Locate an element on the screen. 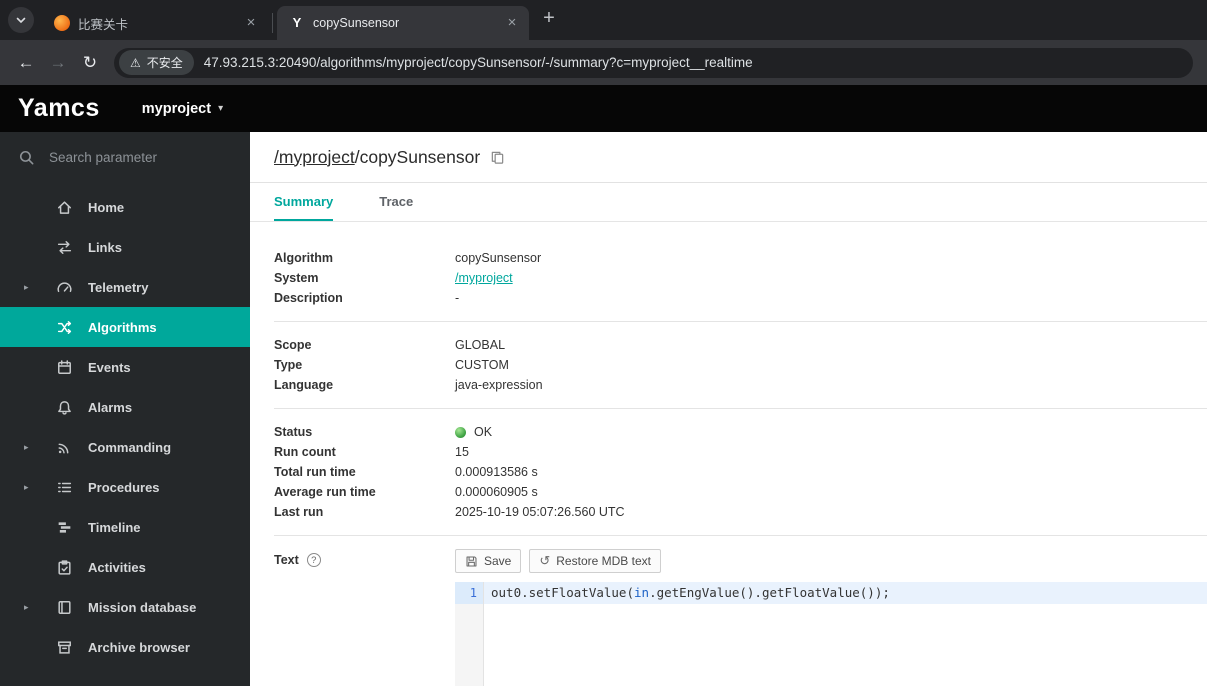 This screenshot has width=1207, height=686. browser-tab-2: Y copySunsensor × is located at coordinates (403, 23).